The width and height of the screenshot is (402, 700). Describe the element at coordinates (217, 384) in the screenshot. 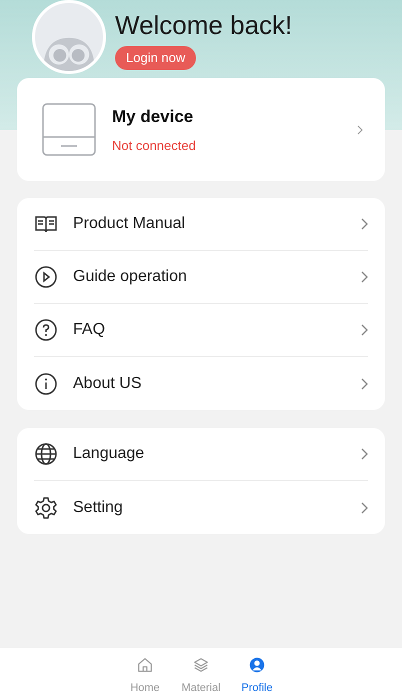

I see `menu-item: About US` at that location.